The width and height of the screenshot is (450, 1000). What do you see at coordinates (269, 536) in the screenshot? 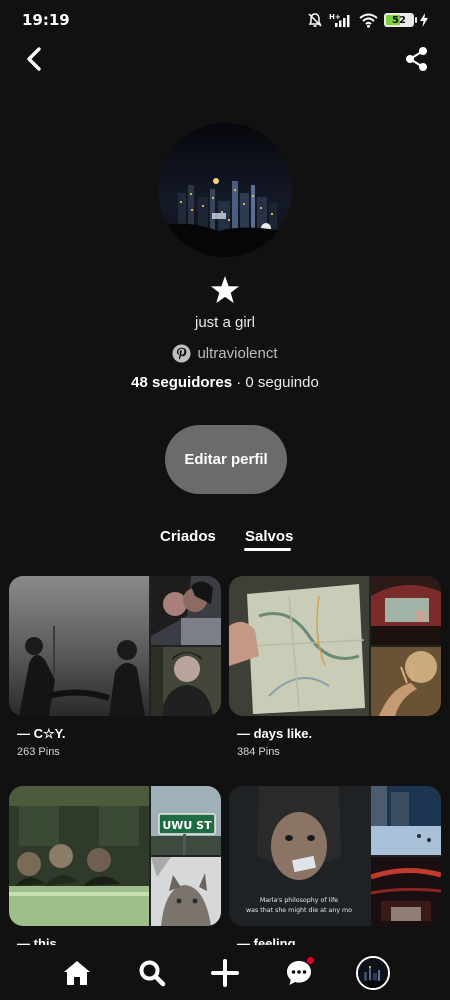
I see `tab-salvos: Salvos` at bounding box center [269, 536].